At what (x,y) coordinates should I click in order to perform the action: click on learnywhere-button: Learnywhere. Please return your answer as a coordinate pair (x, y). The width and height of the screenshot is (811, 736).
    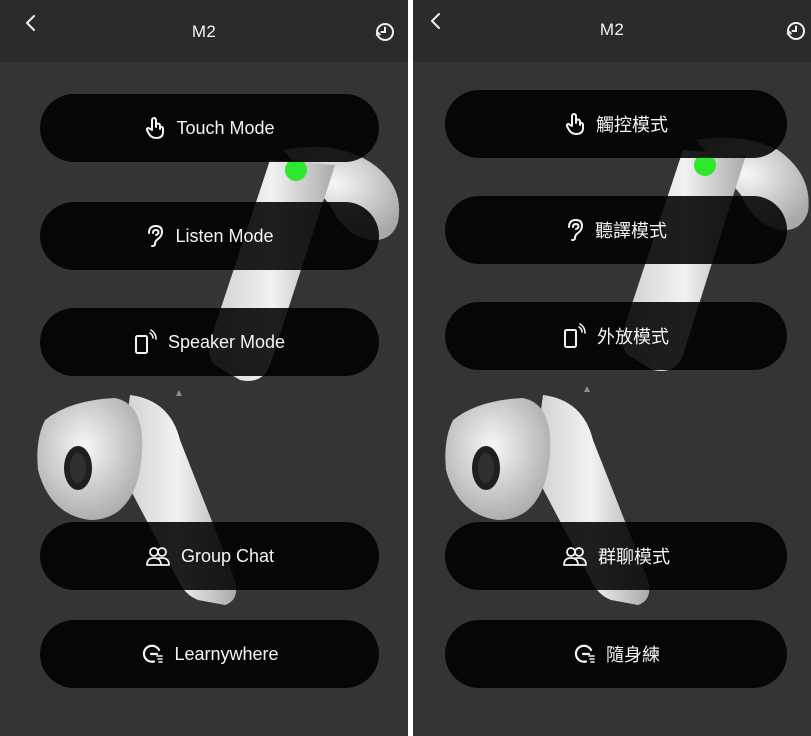
    Looking at the image, I should click on (209, 654).